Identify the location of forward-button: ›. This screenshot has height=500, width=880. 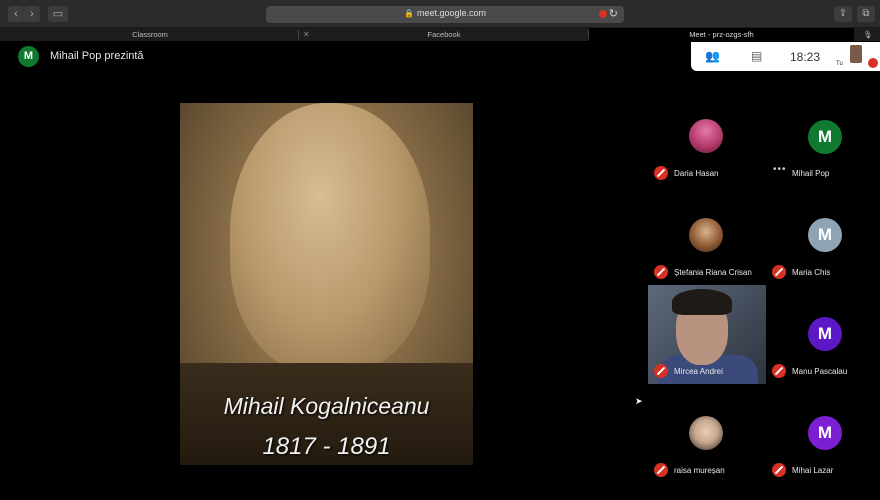
(32, 14).